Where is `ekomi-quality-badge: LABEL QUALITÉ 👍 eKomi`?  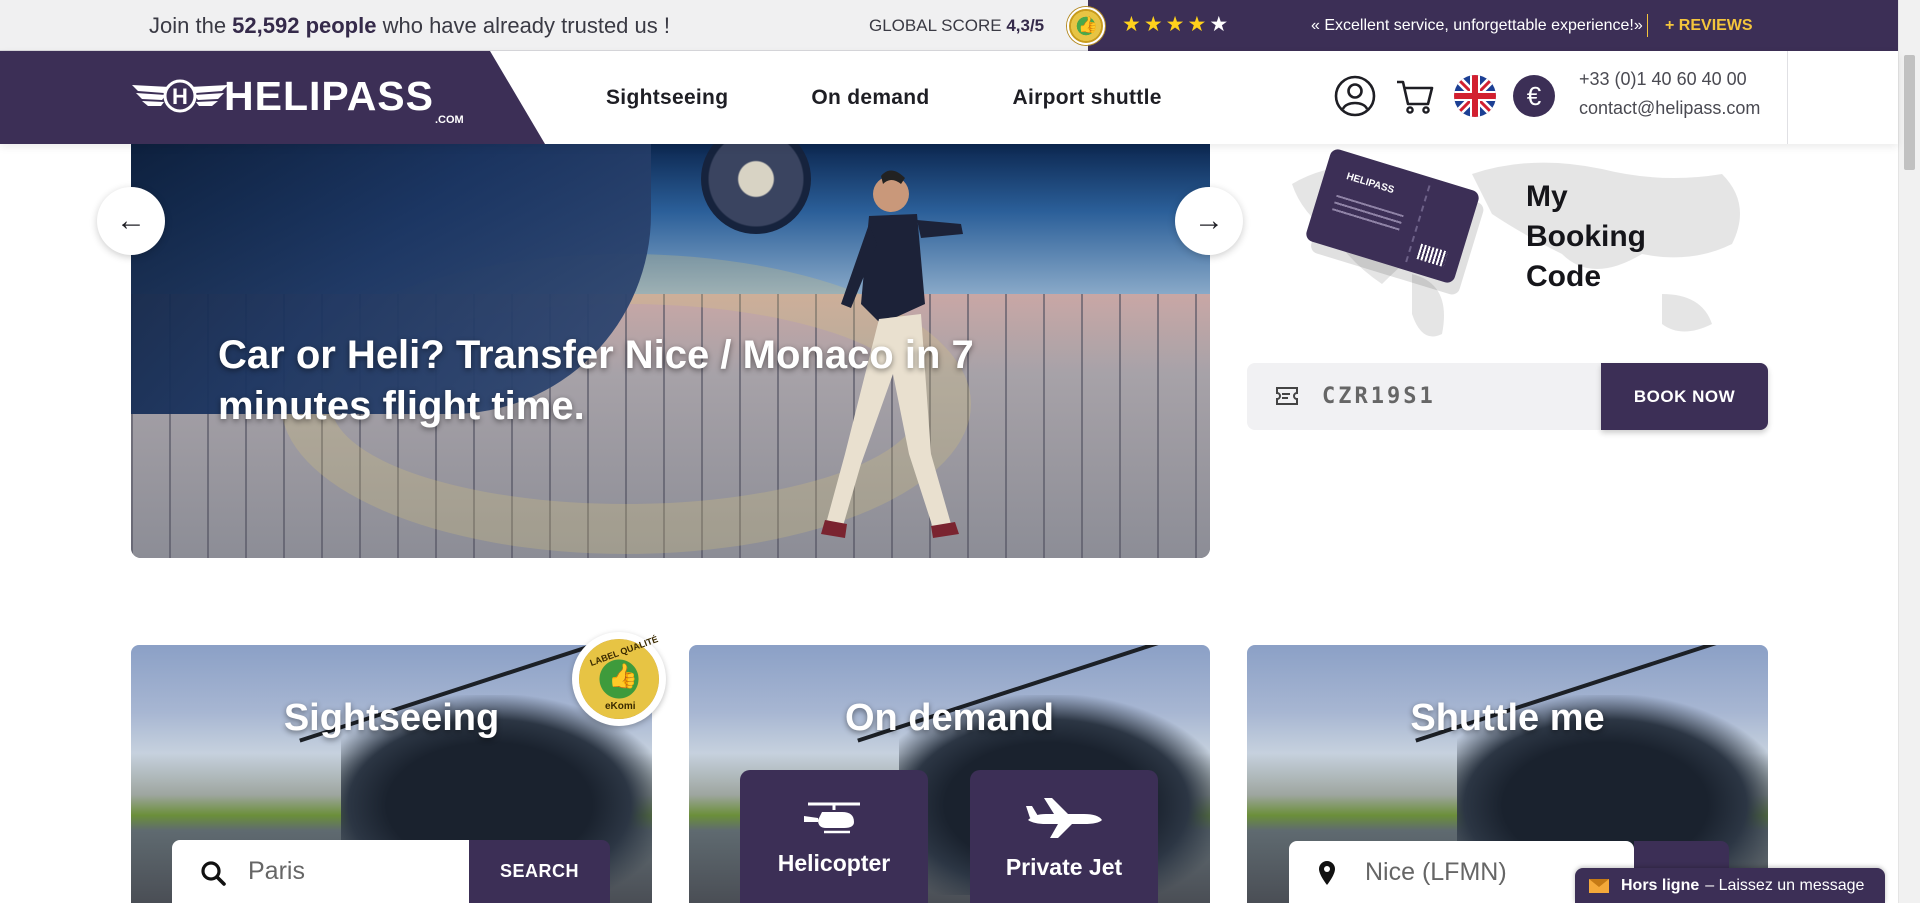
ekomi-quality-badge: LABEL QUALITÉ 👍 eKomi is located at coordinates (619, 679).